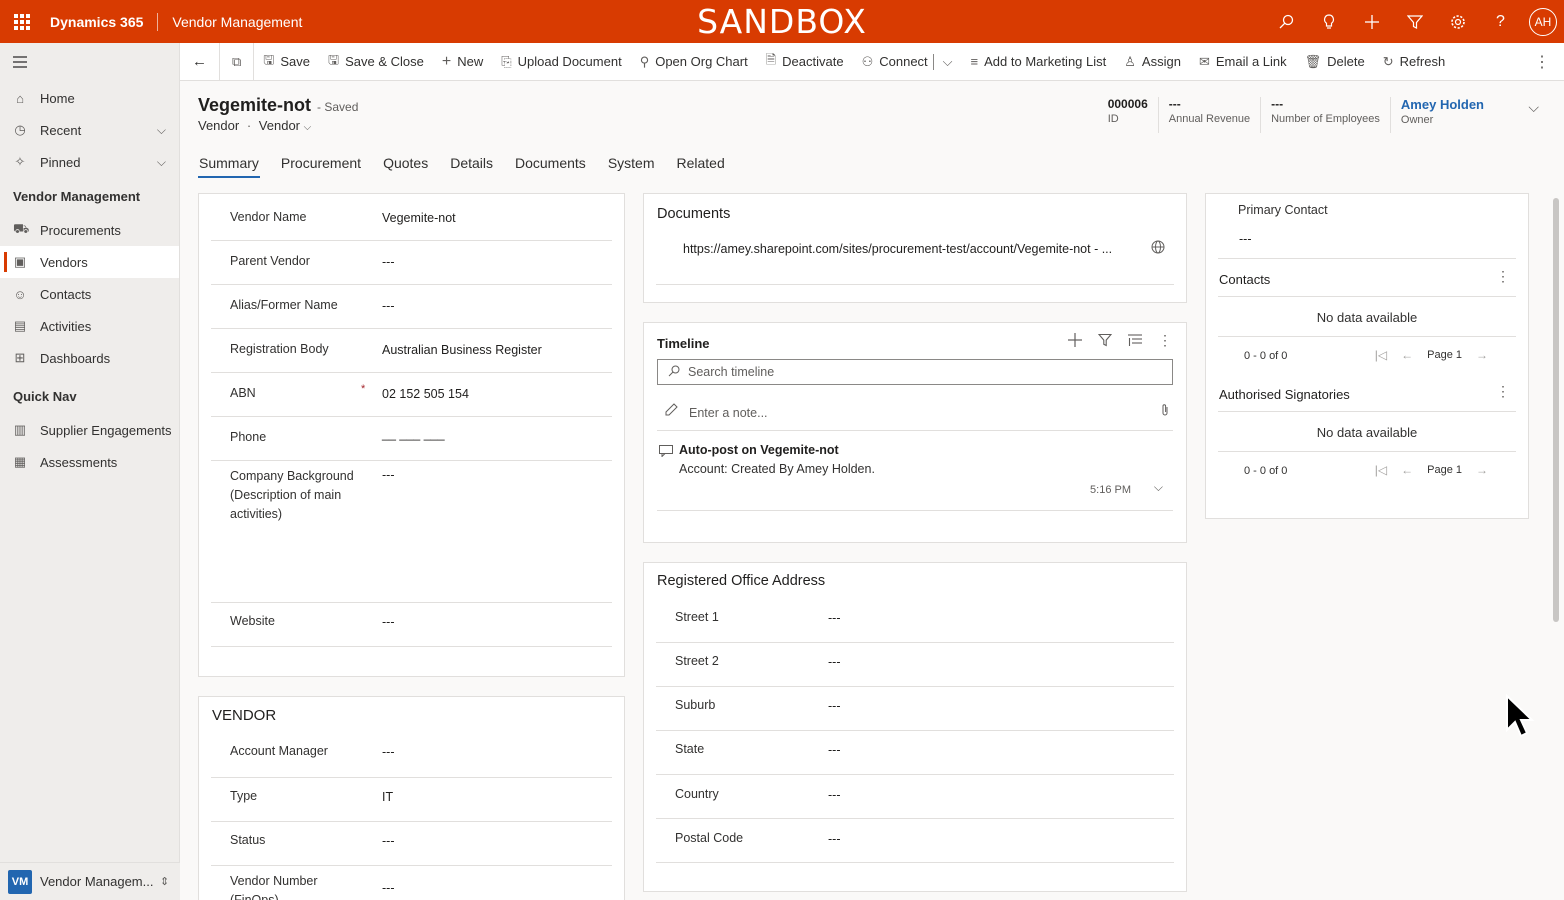 The image size is (1564, 900). What do you see at coordinates (413, 434) in the screenshot?
I see `field-value: __ ___ ___` at bounding box center [413, 434].